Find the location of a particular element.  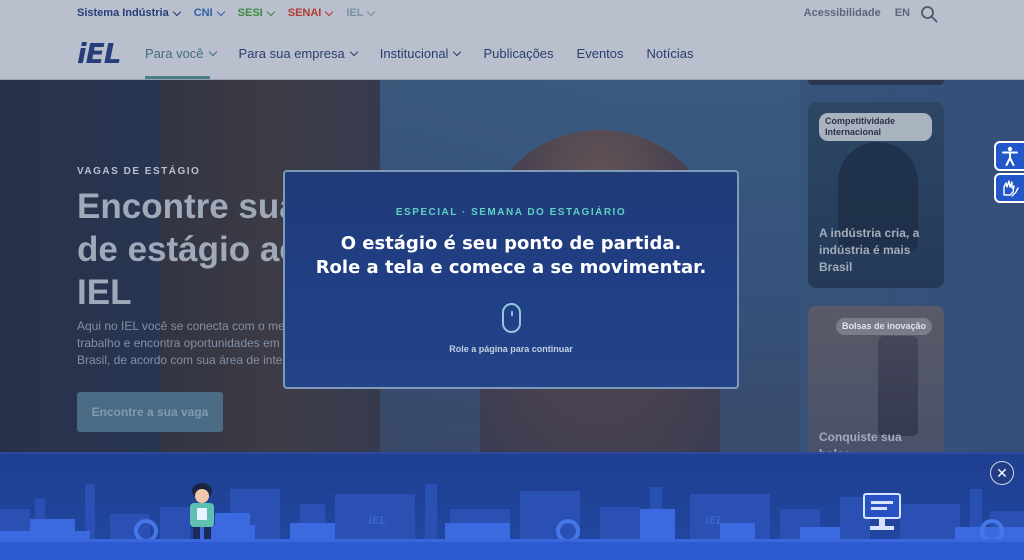

hero-eyebrow: VAGAS DE ESTÁGIO is located at coordinates (139, 171).